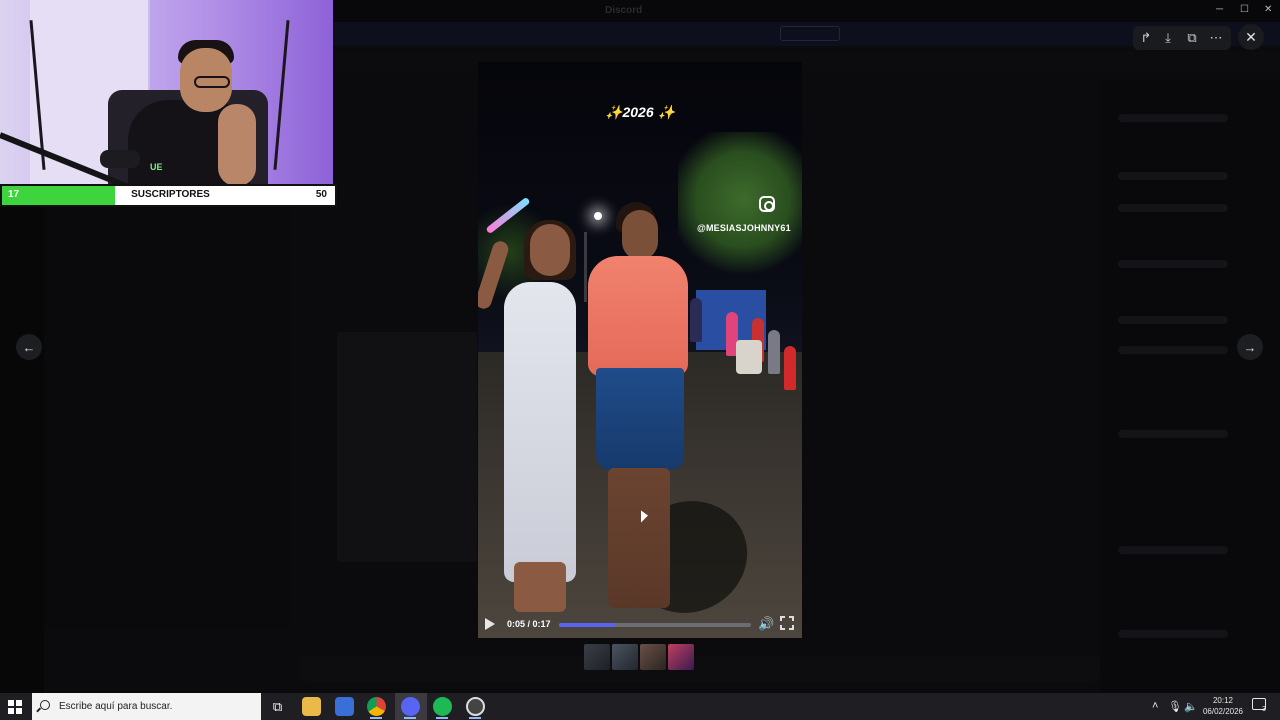 The height and width of the screenshot is (720, 1280). What do you see at coordinates (475, 718) in the screenshot?
I see `obs-running-indicator` at bounding box center [475, 718].